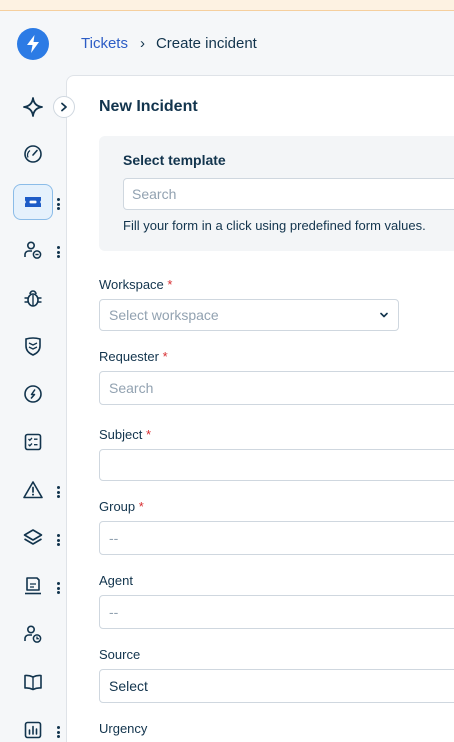 This screenshot has height=742, width=454. I want to click on analytics-more-menu, so click(58, 732).